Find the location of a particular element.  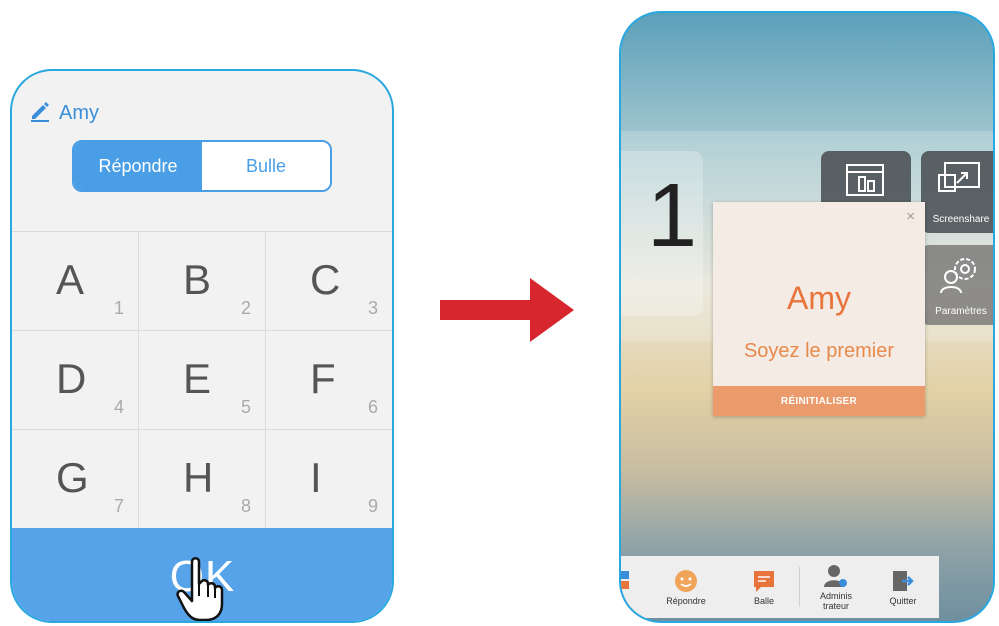

key-number: 8 is located at coordinates (246, 506).